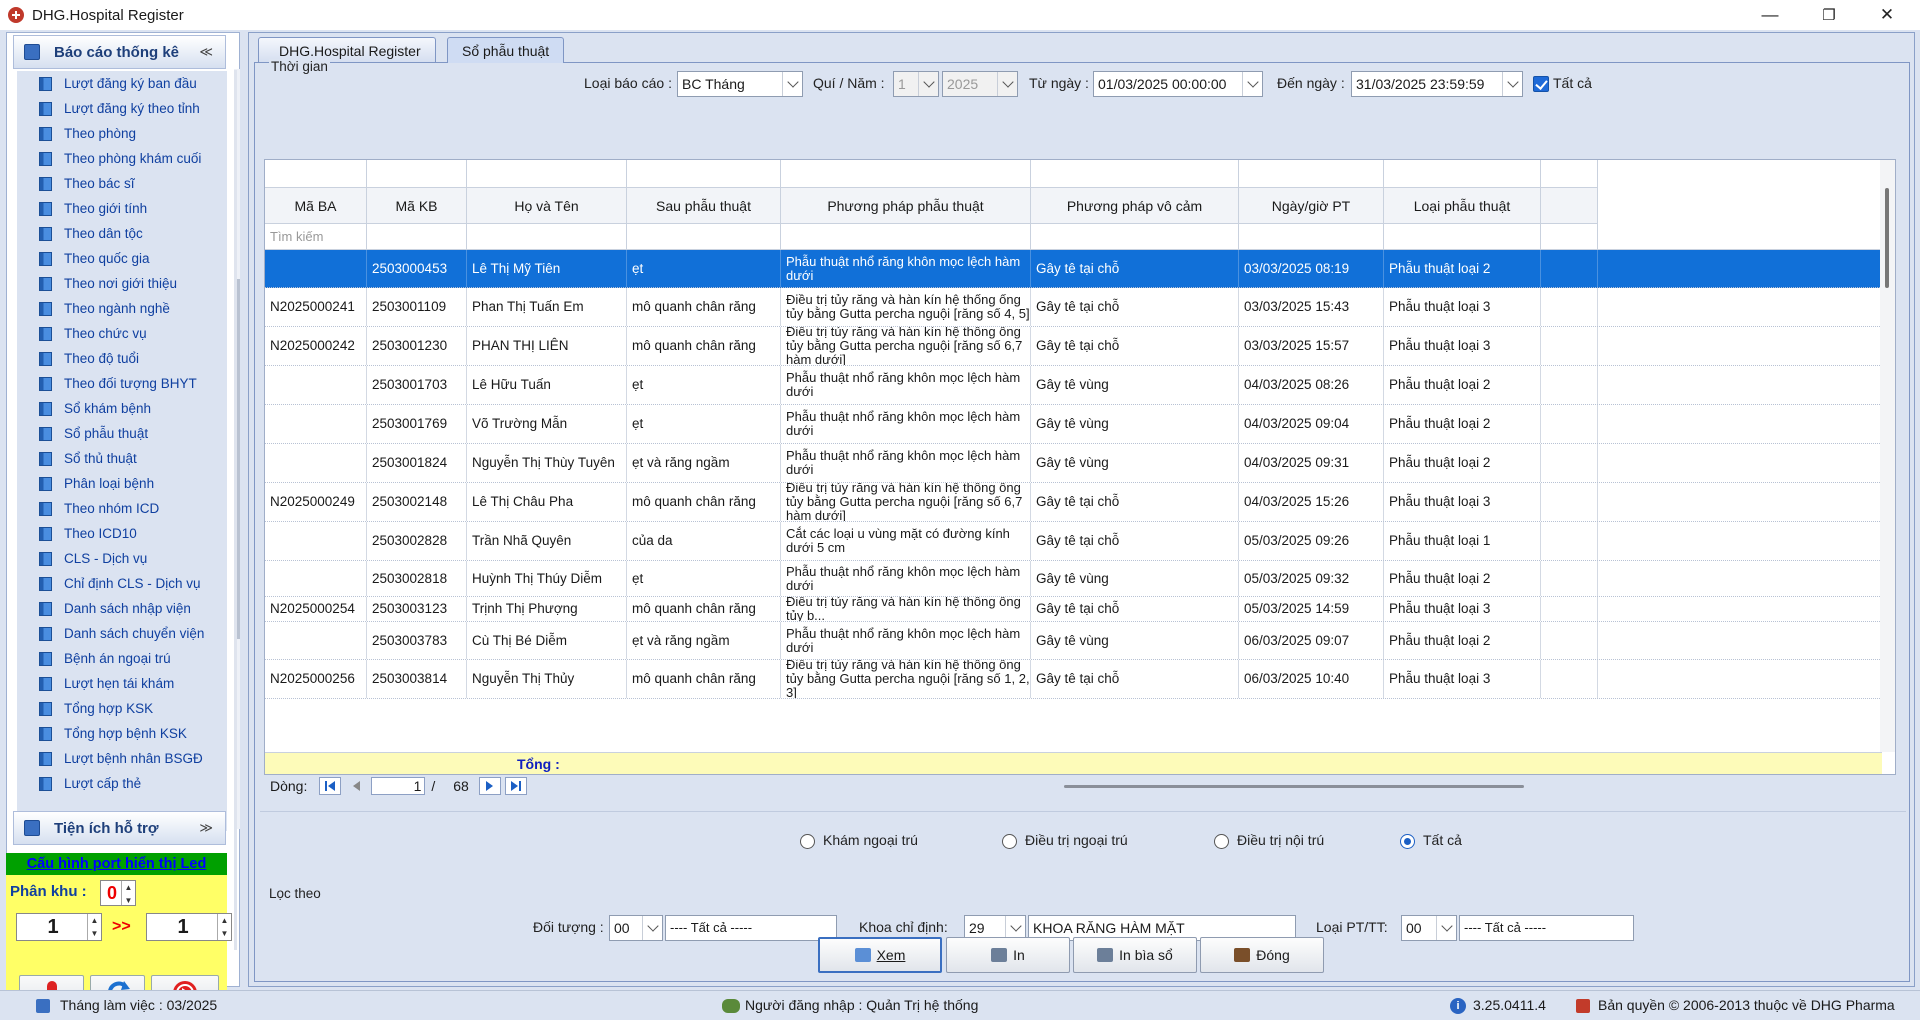  I want to click on table-cell: 05/03/2025 09:32, so click(1311, 578).